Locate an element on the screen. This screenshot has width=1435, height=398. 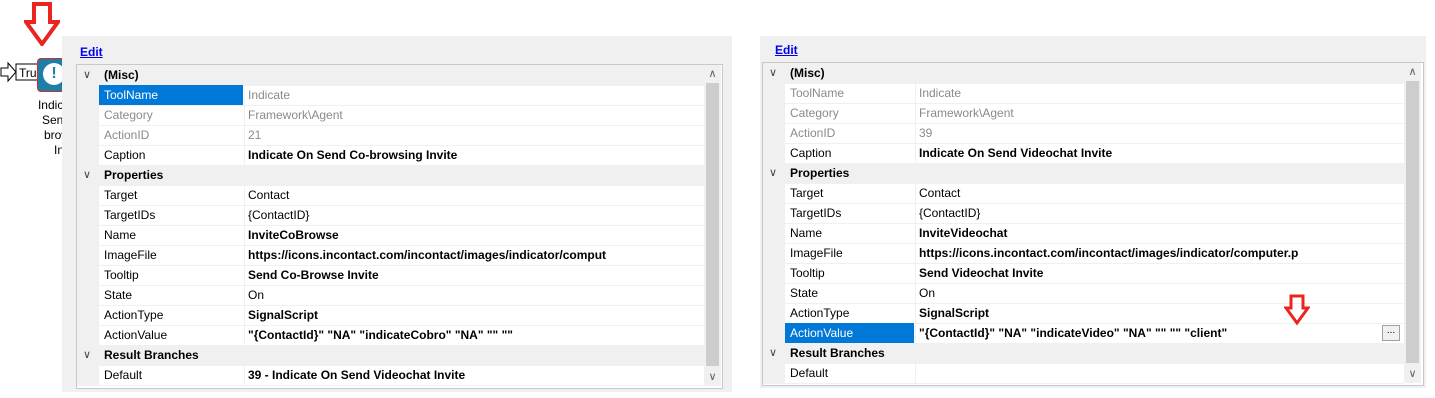
property-row: Name InviteCoBrowse is located at coordinates (390, 235).